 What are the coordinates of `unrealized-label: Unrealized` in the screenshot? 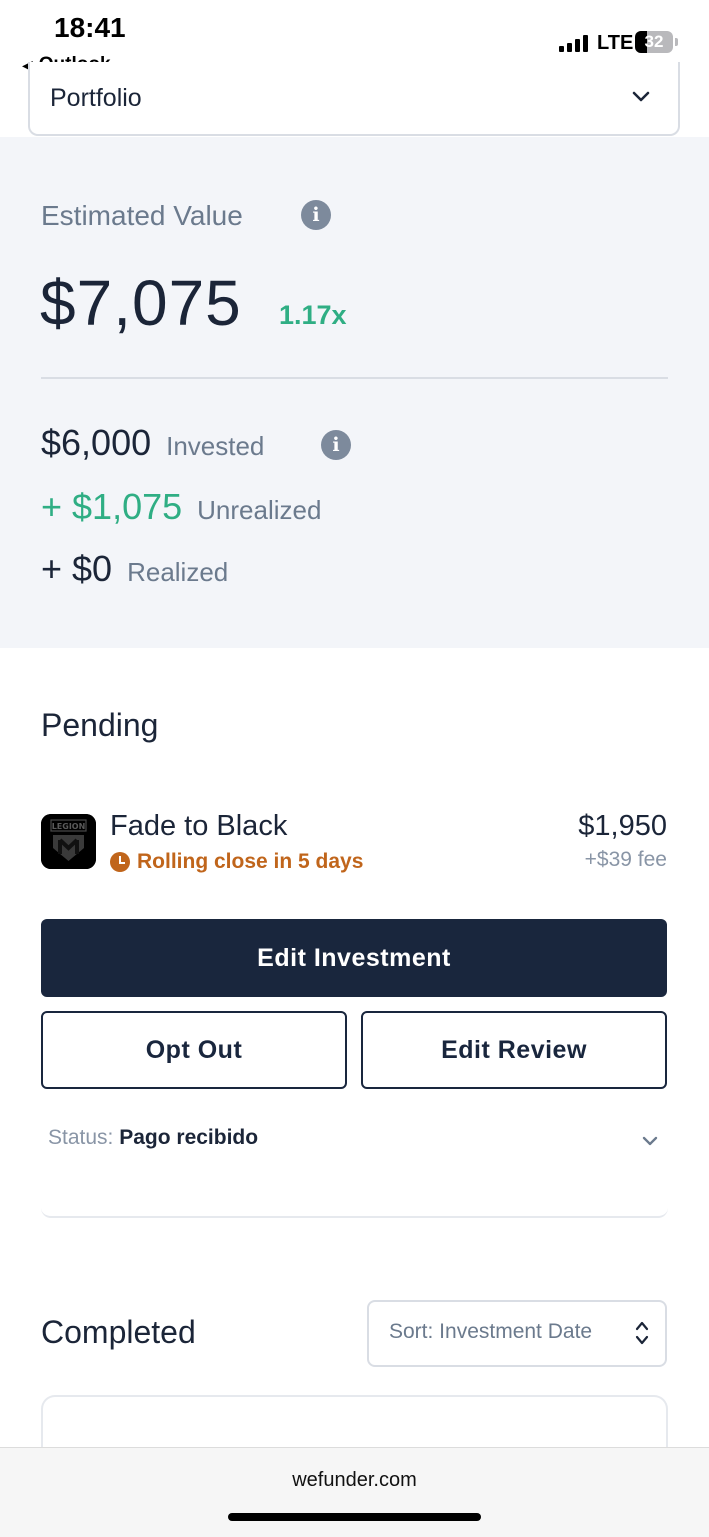 It's located at (259, 510).